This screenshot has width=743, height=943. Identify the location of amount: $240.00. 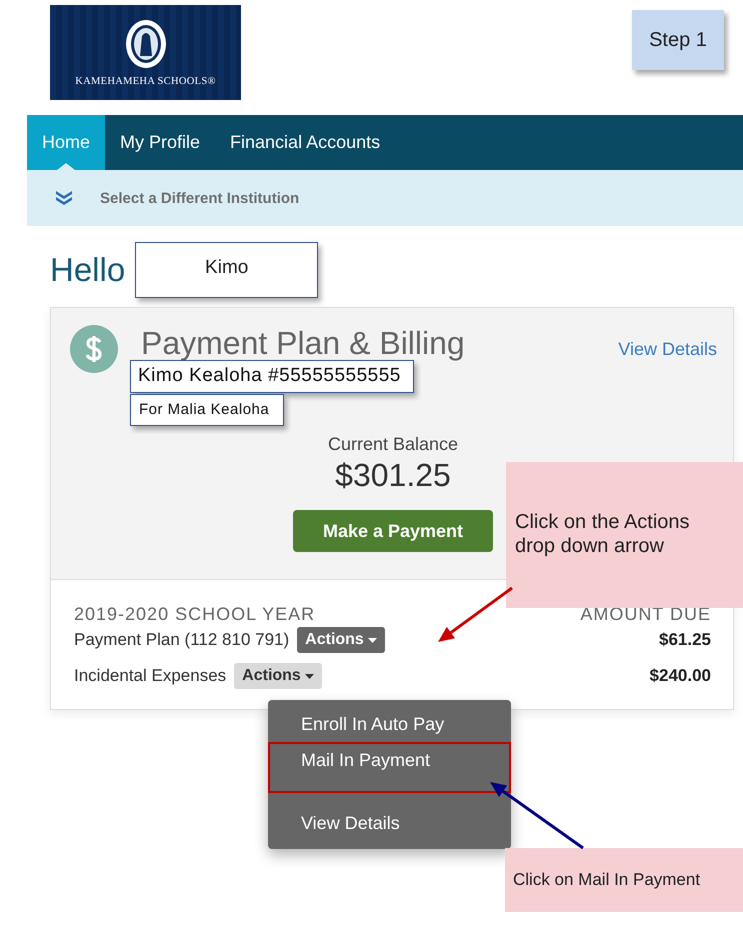
(680, 676).